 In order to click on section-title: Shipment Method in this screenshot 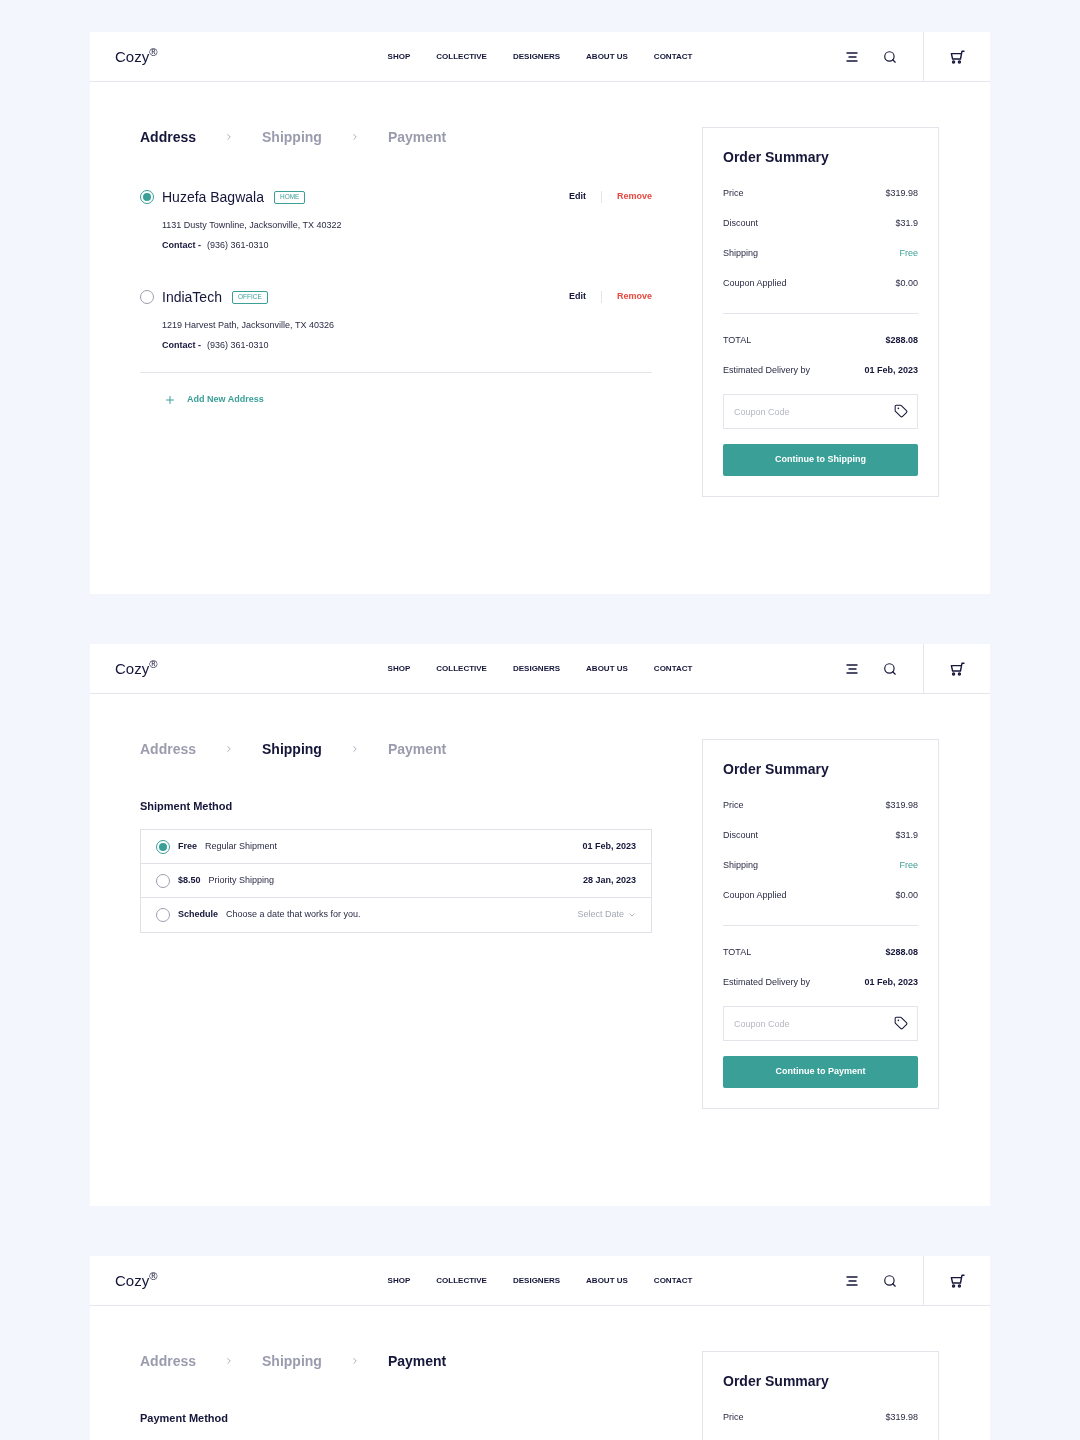, I will do `click(187, 806)`.